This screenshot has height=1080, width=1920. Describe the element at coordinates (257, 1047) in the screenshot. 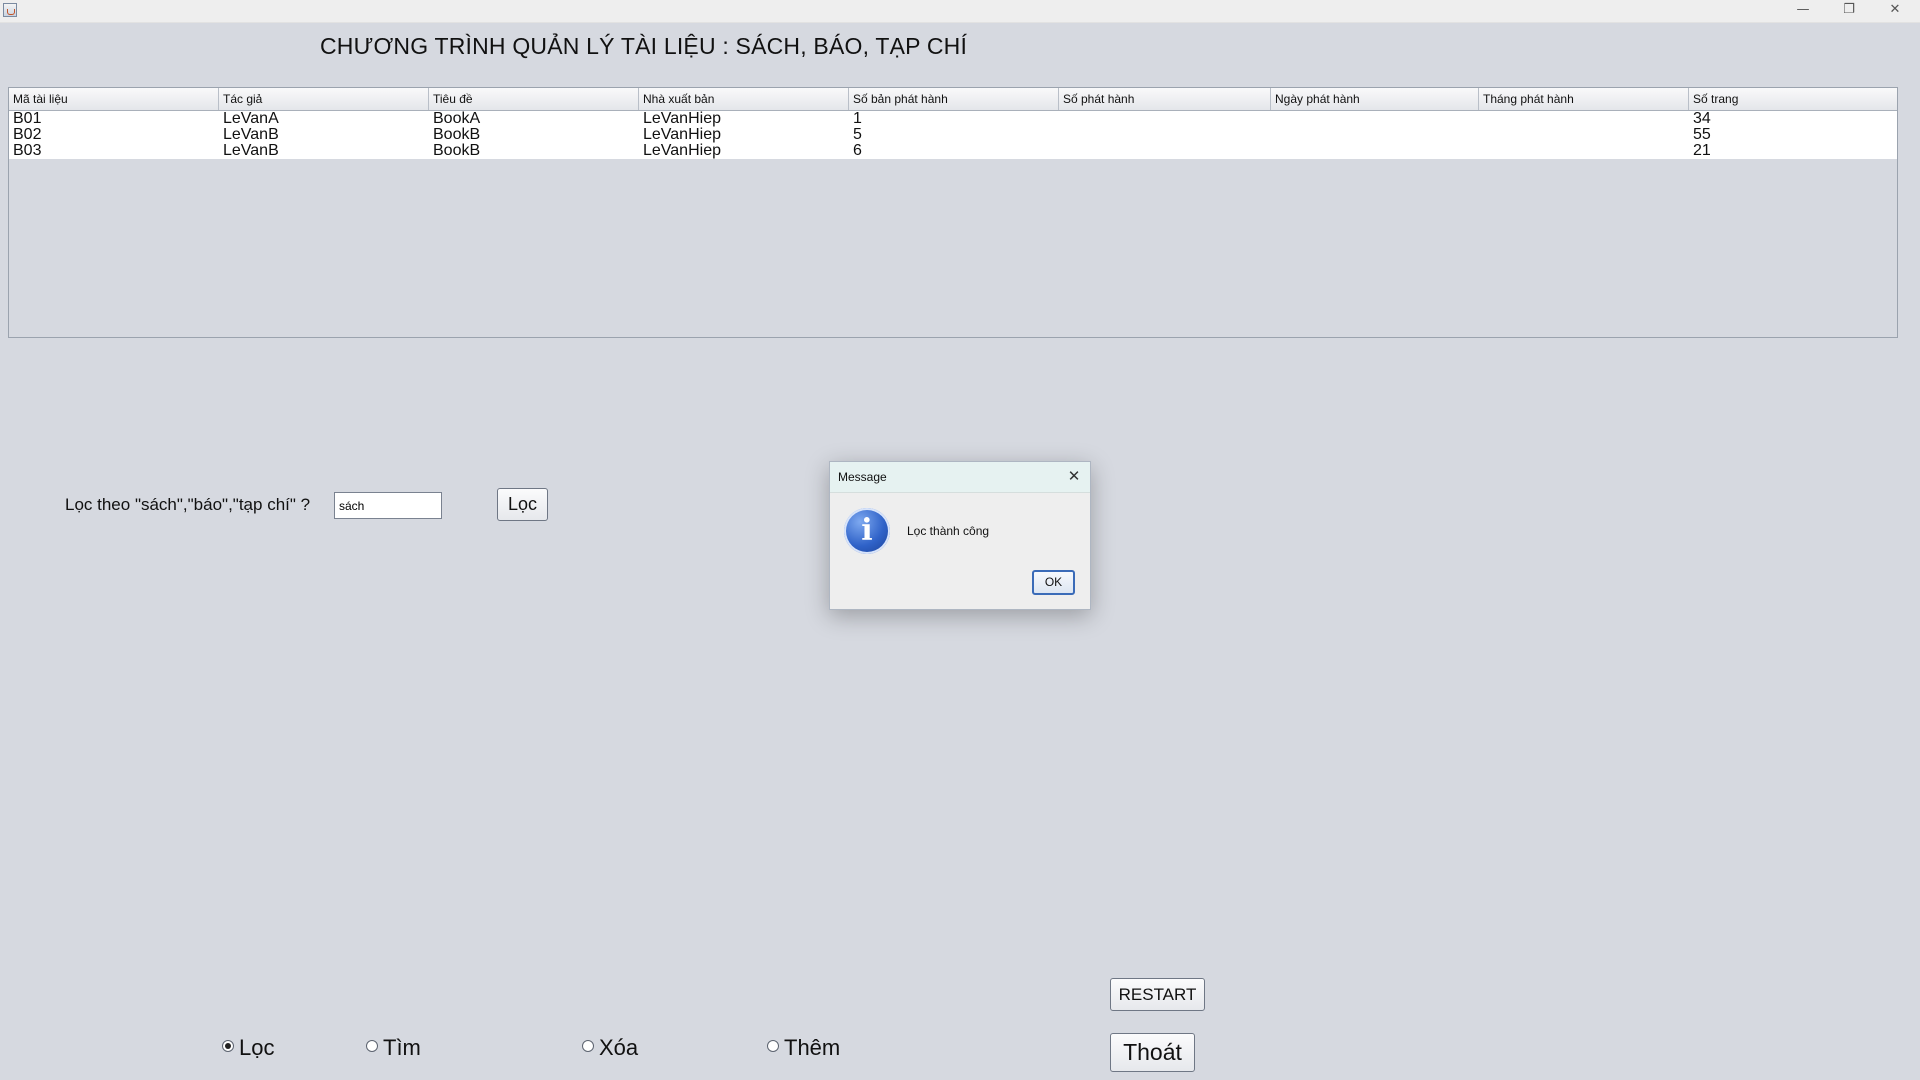

I see `radio-label: Lọc` at that location.